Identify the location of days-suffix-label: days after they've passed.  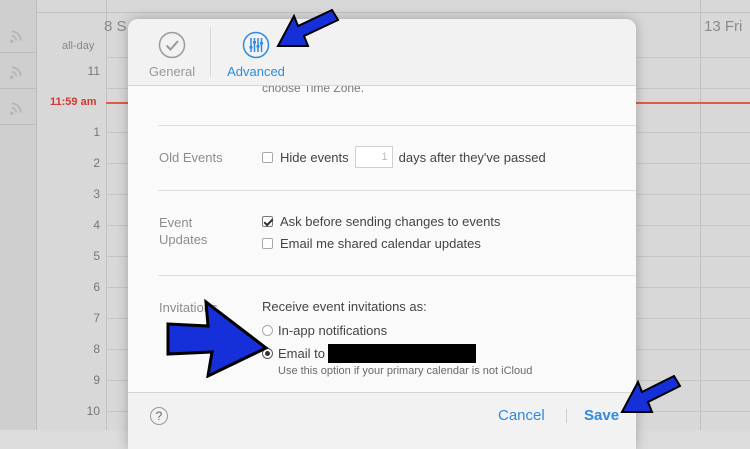
(472, 157).